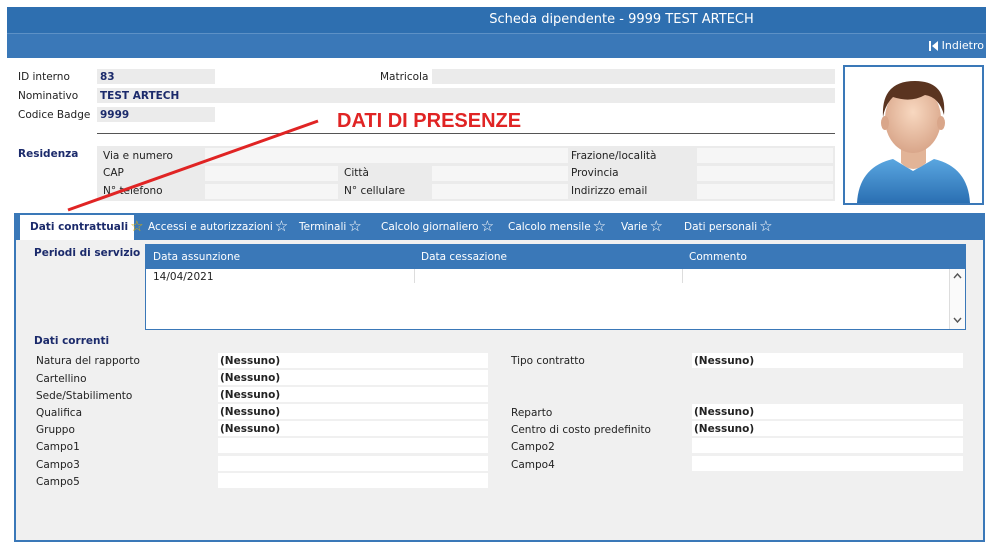 This screenshot has width=993, height=548. I want to click on qualifica-field: (Nessuno), so click(353, 411).